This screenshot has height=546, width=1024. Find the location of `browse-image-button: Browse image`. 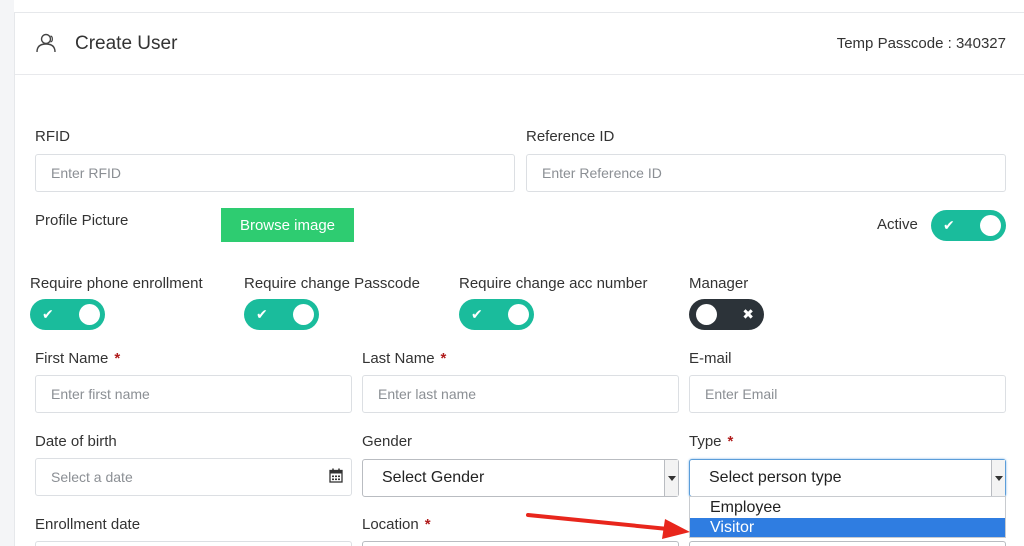

browse-image-button: Browse image is located at coordinates (287, 225).